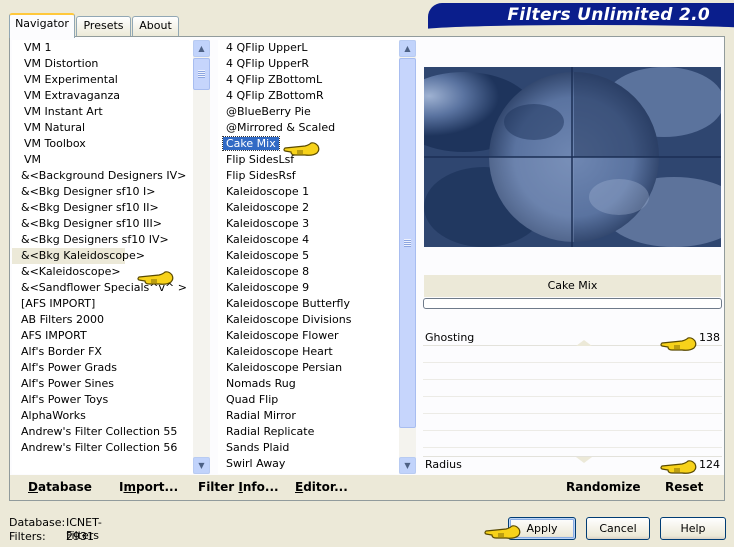 This screenshot has height=547, width=734. I want to click on category-item: VM, so click(102, 160).